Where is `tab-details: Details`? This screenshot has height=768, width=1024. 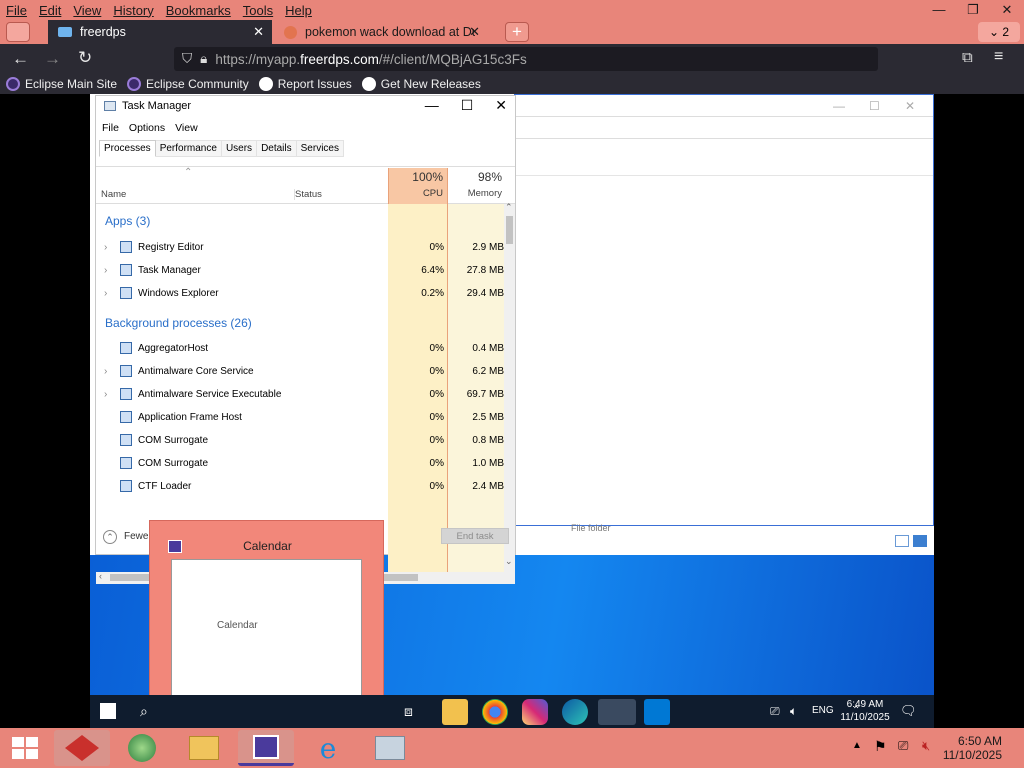
tab-details: Details is located at coordinates (277, 148).